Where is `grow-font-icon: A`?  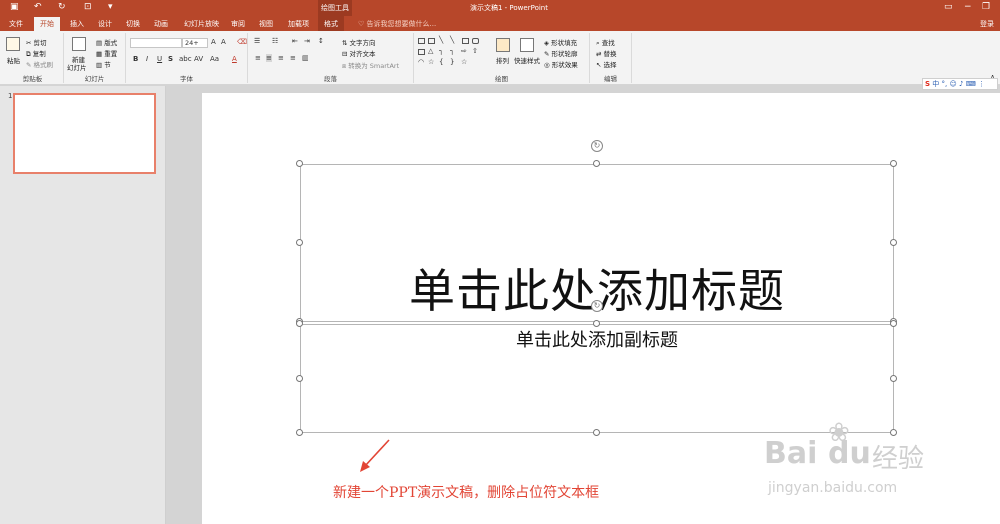 grow-font-icon: A is located at coordinates (213, 42).